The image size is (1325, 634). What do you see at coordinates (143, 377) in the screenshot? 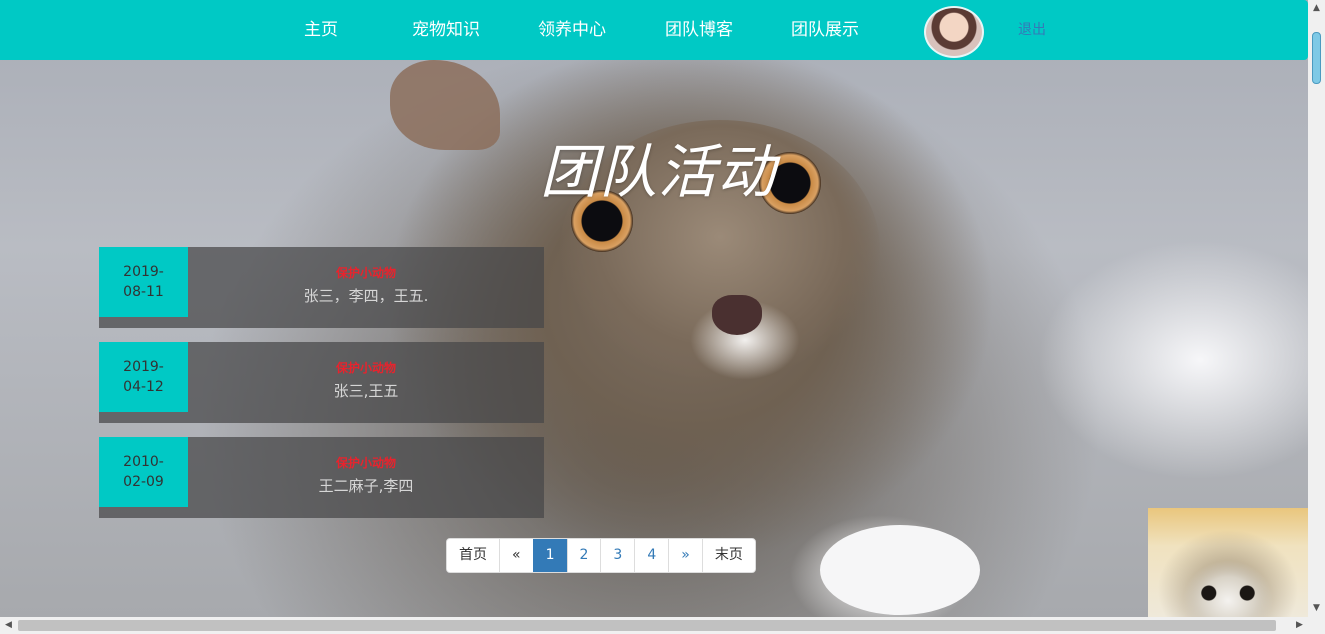
I see `activity-date: 2019- 04-12` at bounding box center [143, 377].